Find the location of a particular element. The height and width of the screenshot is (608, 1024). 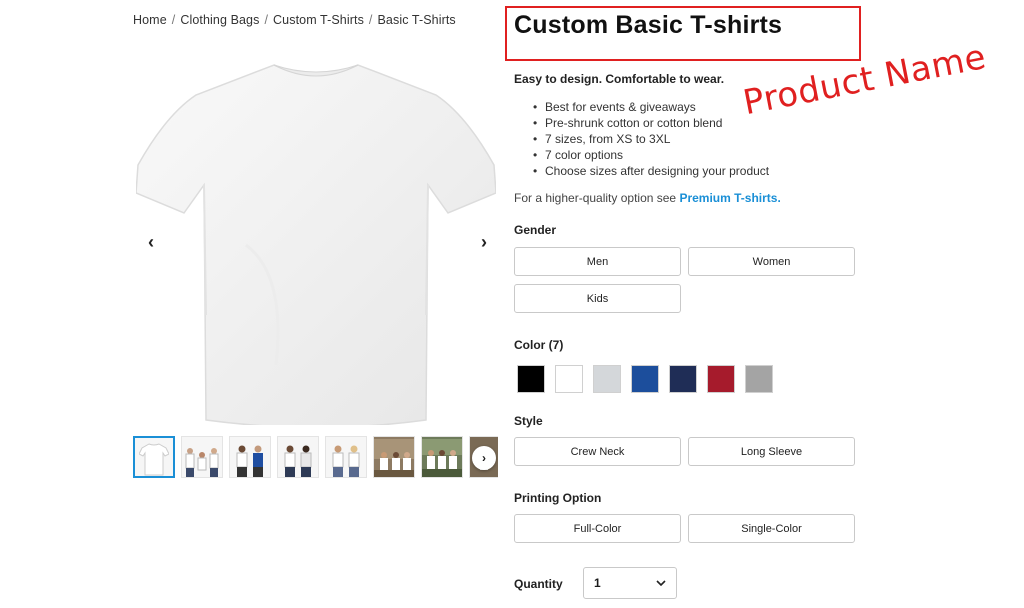

color-label: Color (7) is located at coordinates (539, 345).